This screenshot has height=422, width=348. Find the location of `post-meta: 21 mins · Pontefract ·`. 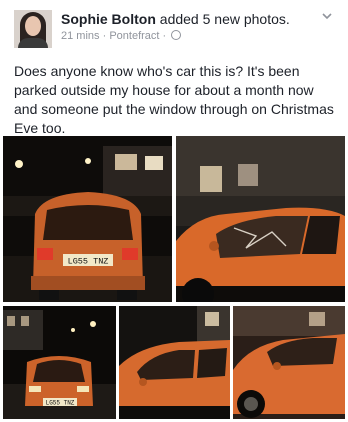

post-meta: 21 mins · Pontefract · is located at coordinates (121, 36).